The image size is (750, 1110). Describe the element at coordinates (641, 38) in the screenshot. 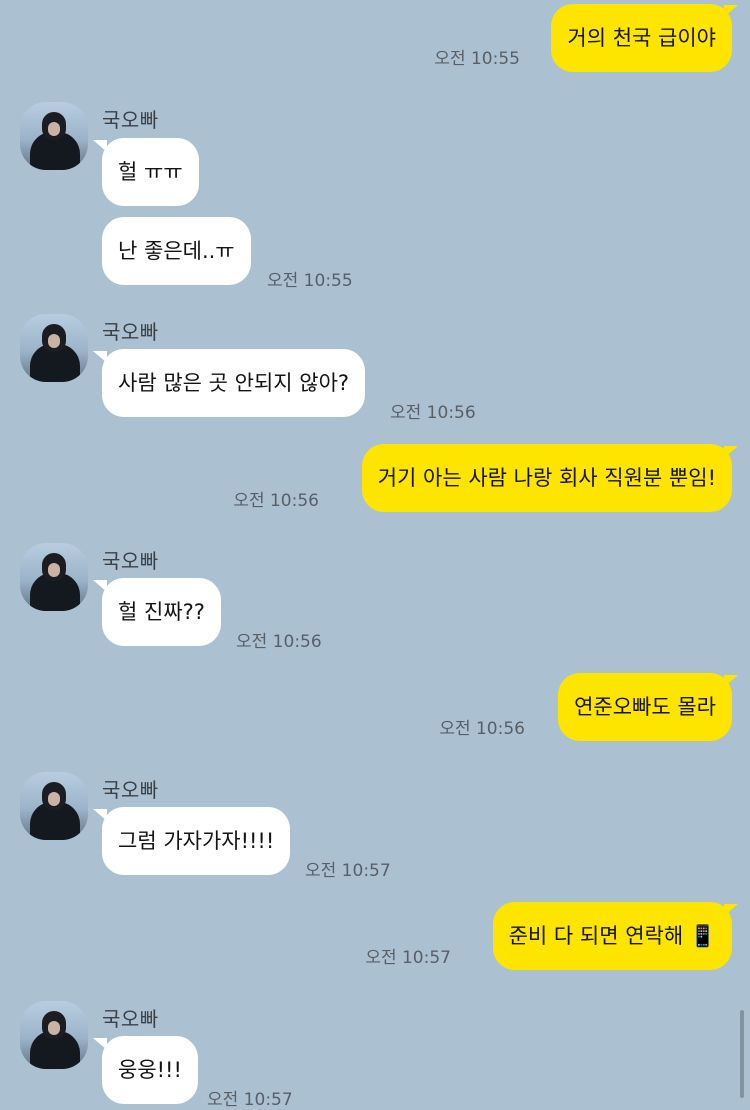

I see `my-message-bubble: 거의 천국 급이야` at that location.